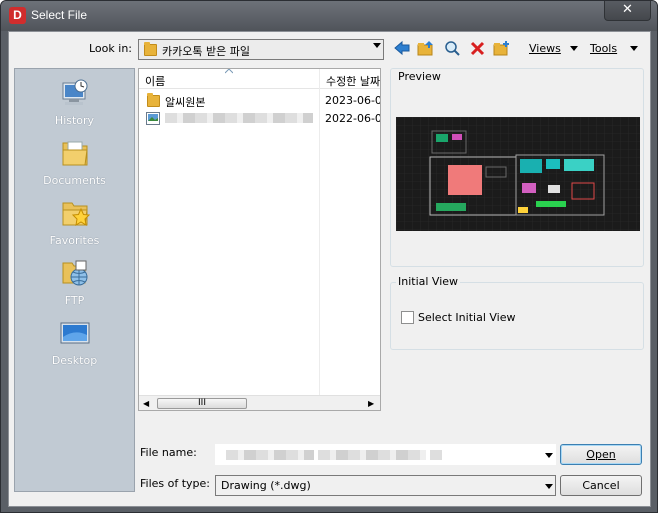 This screenshot has height=513, width=658. Describe the element at coordinates (74, 360) in the screenshot. I see `place-label: Desktop` at that location.